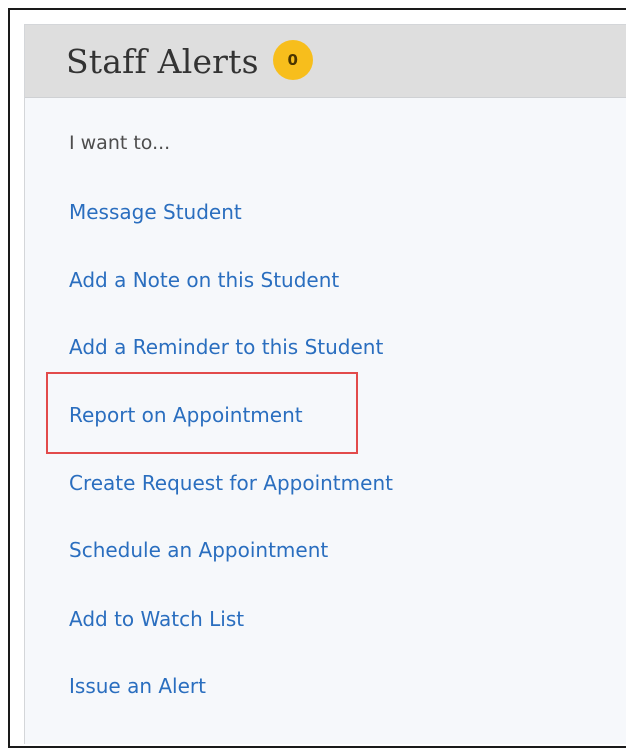  Describe the element at coordinates (198, 550) in the screenshot. I see `schedule-appointment-link: Schedule an Appointment` at that location.